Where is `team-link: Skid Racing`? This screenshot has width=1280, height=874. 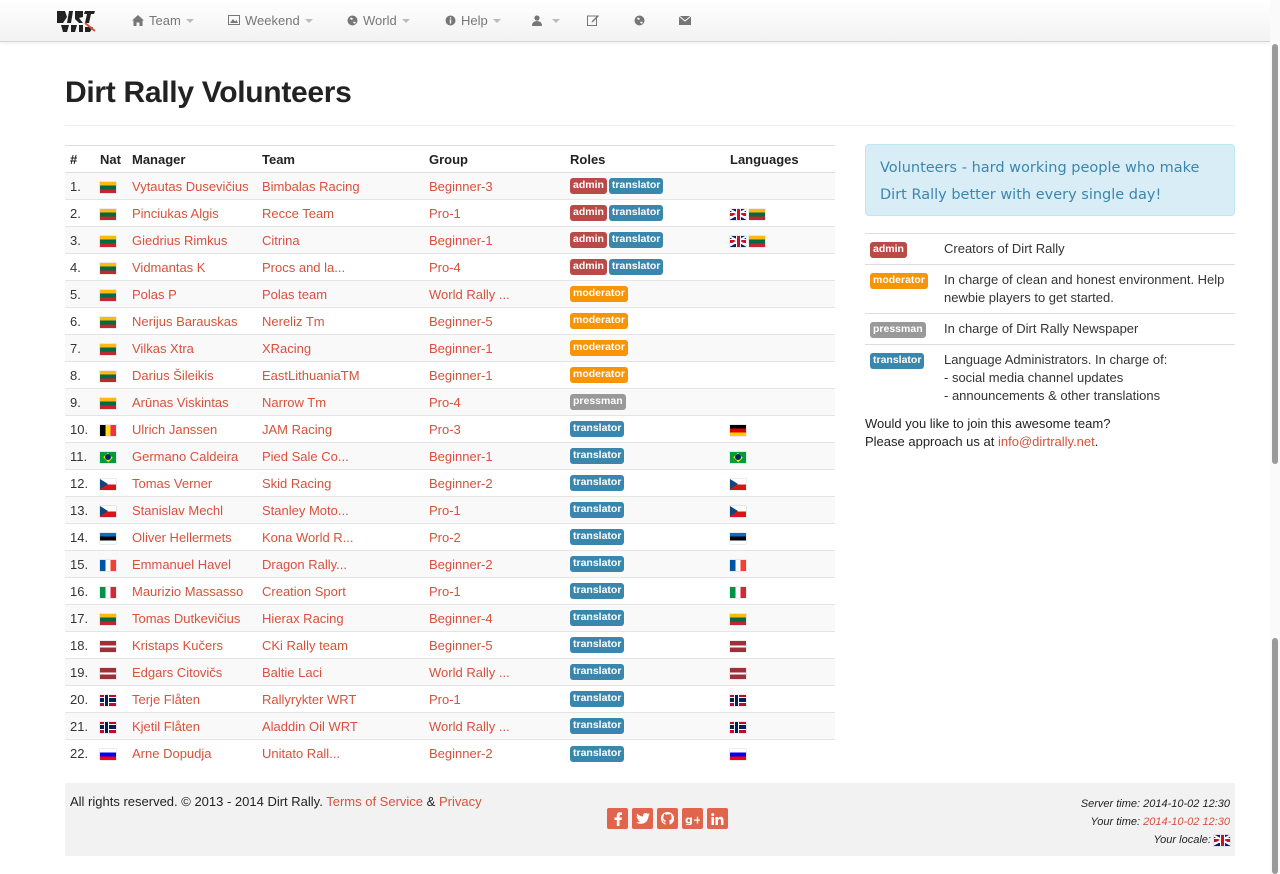
team-link: Skid Racing is located at coordinates (296, 483).